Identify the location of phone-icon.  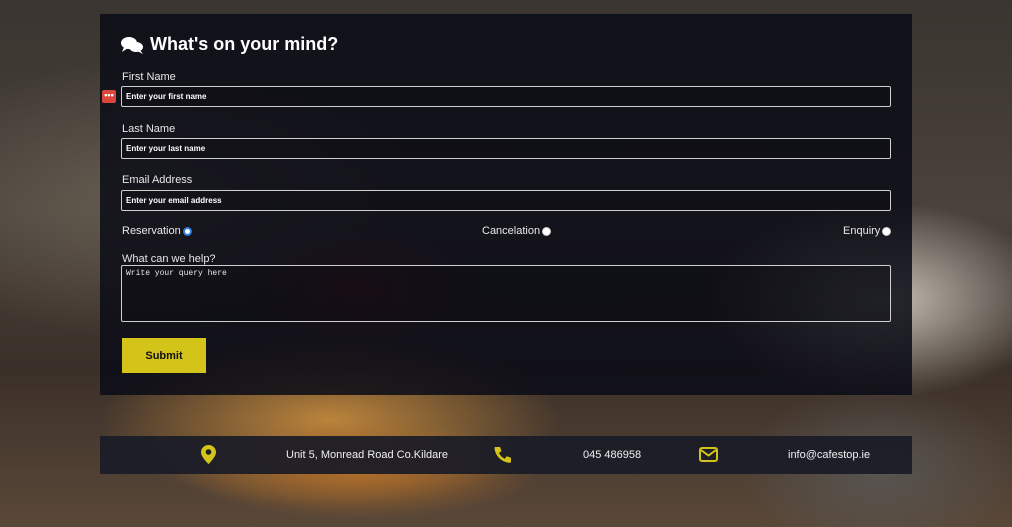
(502, 455).